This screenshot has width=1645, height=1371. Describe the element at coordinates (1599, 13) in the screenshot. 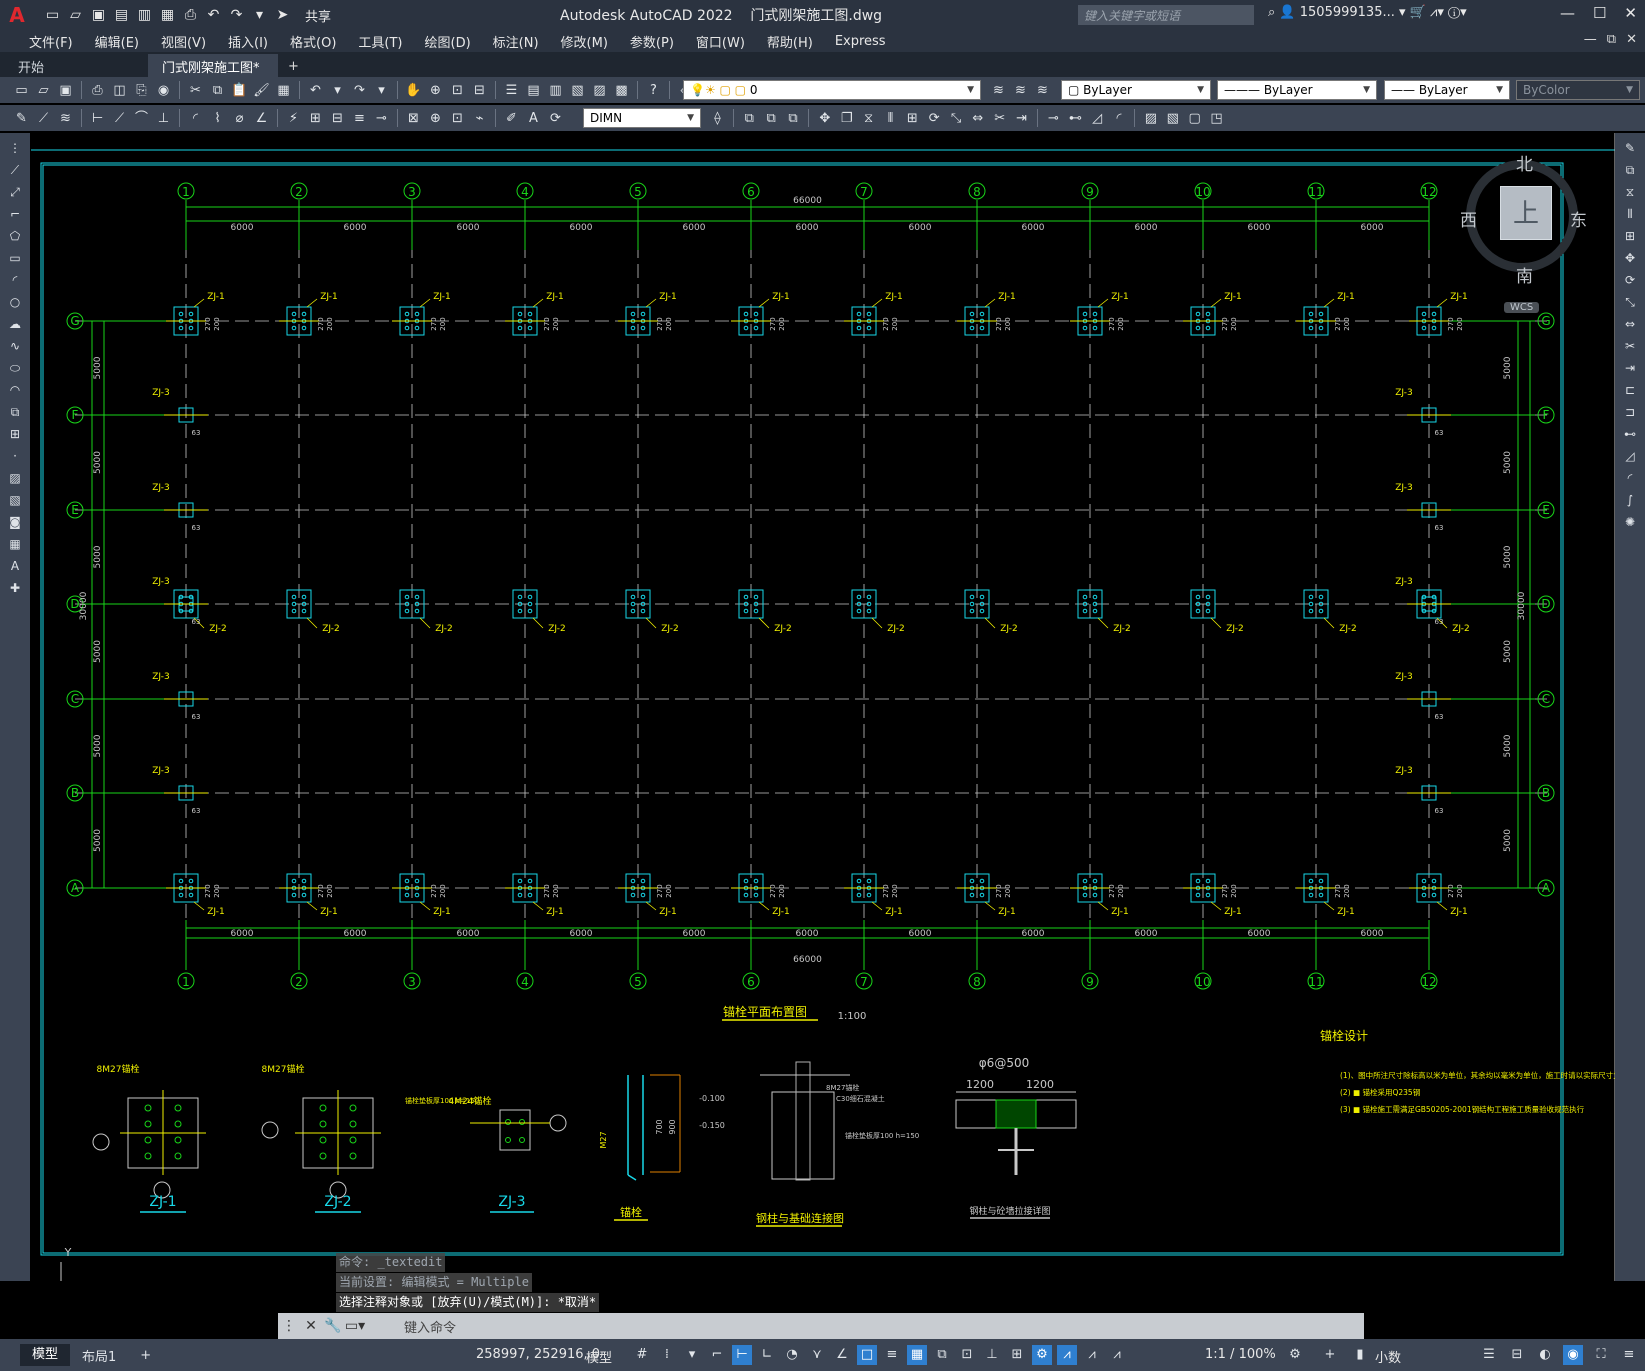

I see `maximize-button: ☐` at that location.